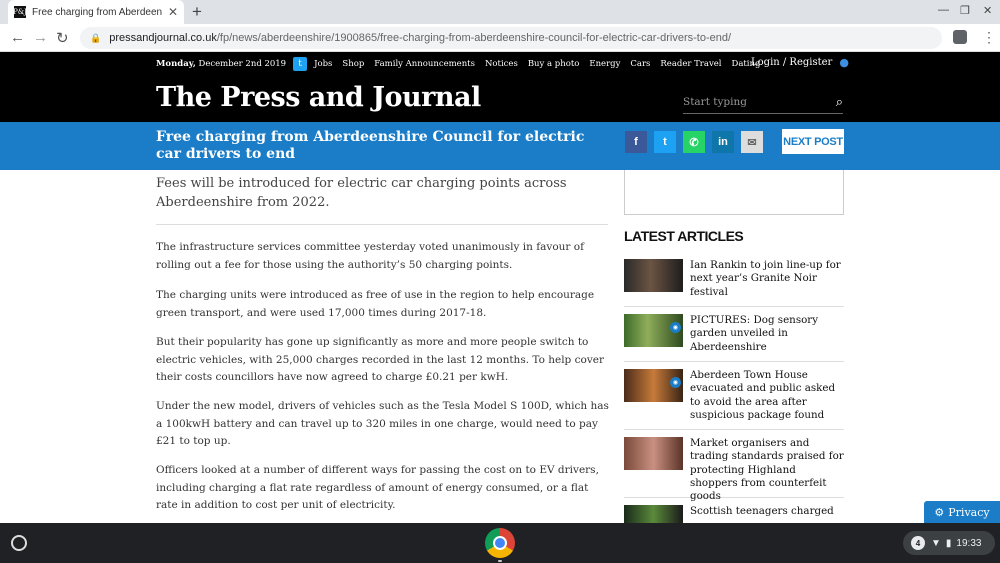  What do you see at coordinates (19, 543) in the screenshot?
I see `launcher-icon` at bounding box center [19, 543].